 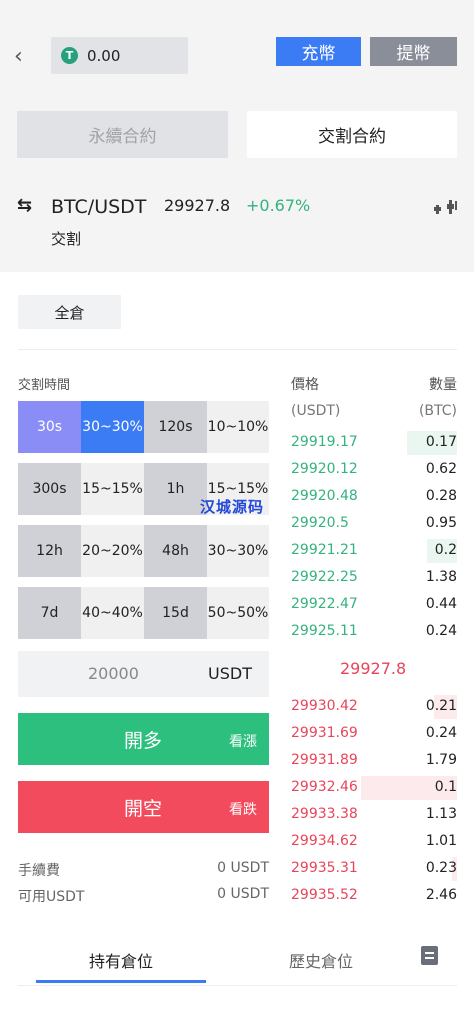 I want to click on payout-option-12h: 20~20%, so click(x=112, y=551).